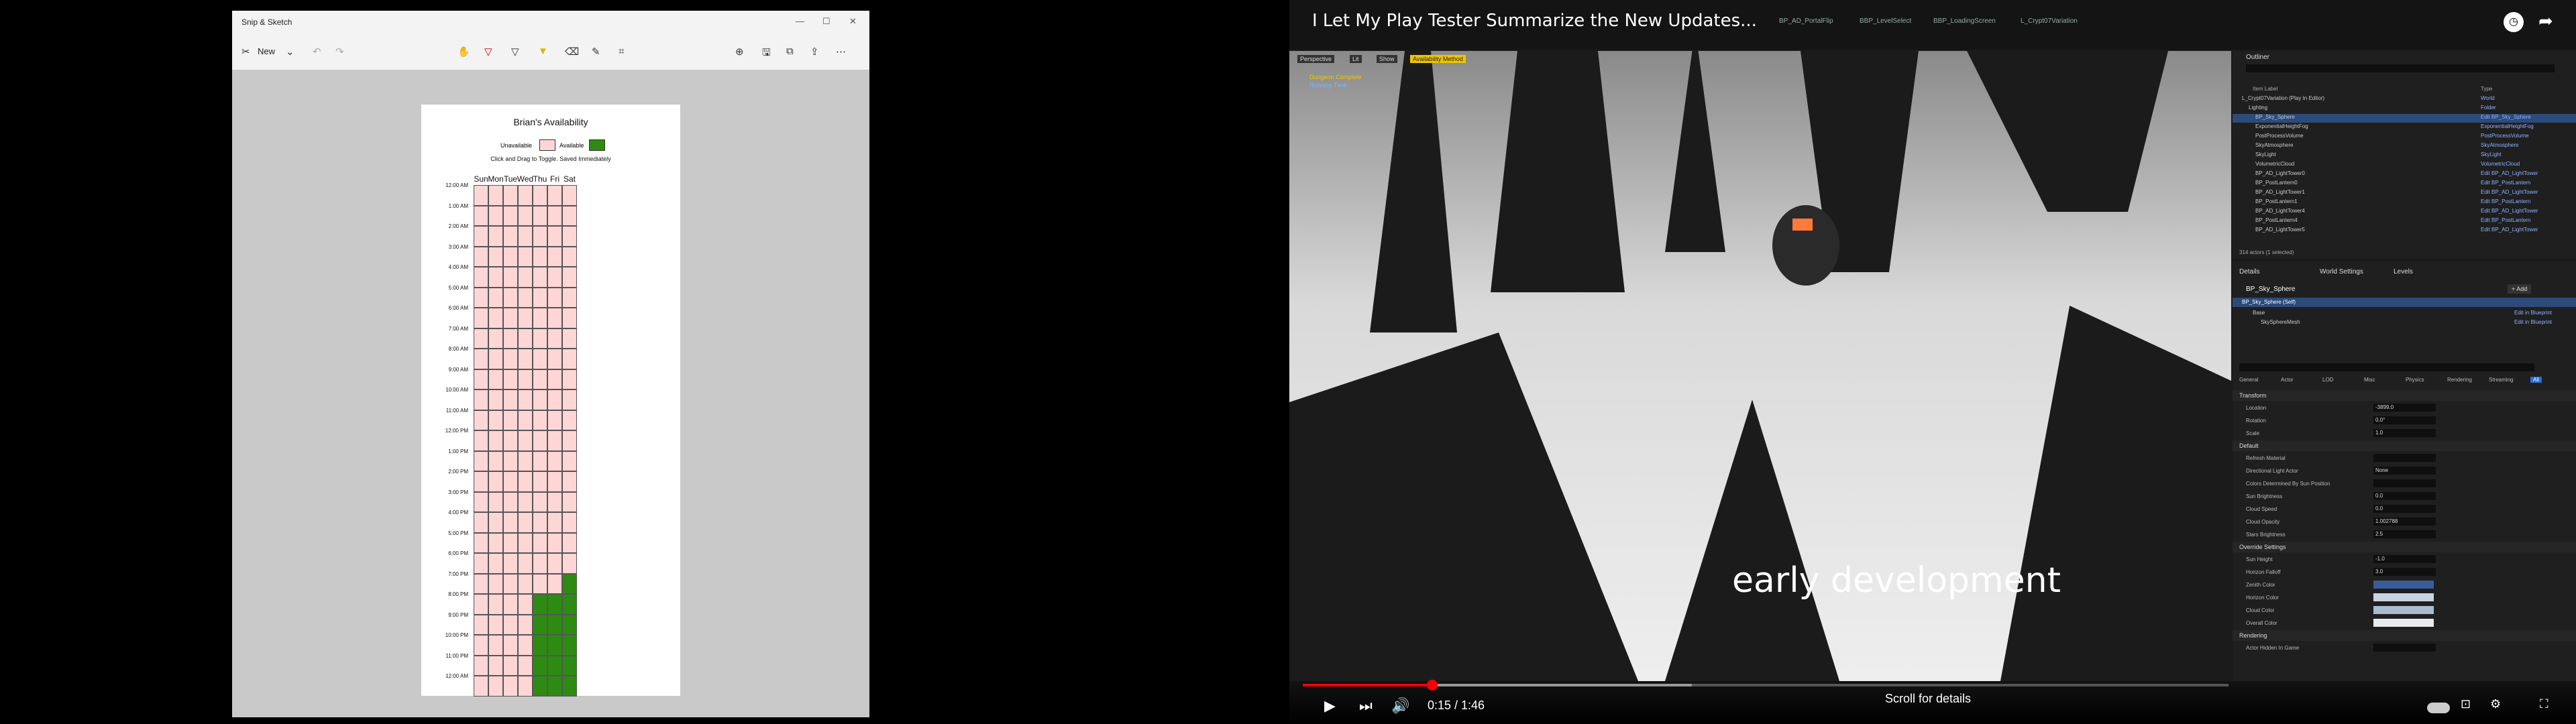 This screenshot has height=724, width=2576. Describe the element at coordinates (2545, 21) in the screenshot. I see `share-icon: ➦` at that location.